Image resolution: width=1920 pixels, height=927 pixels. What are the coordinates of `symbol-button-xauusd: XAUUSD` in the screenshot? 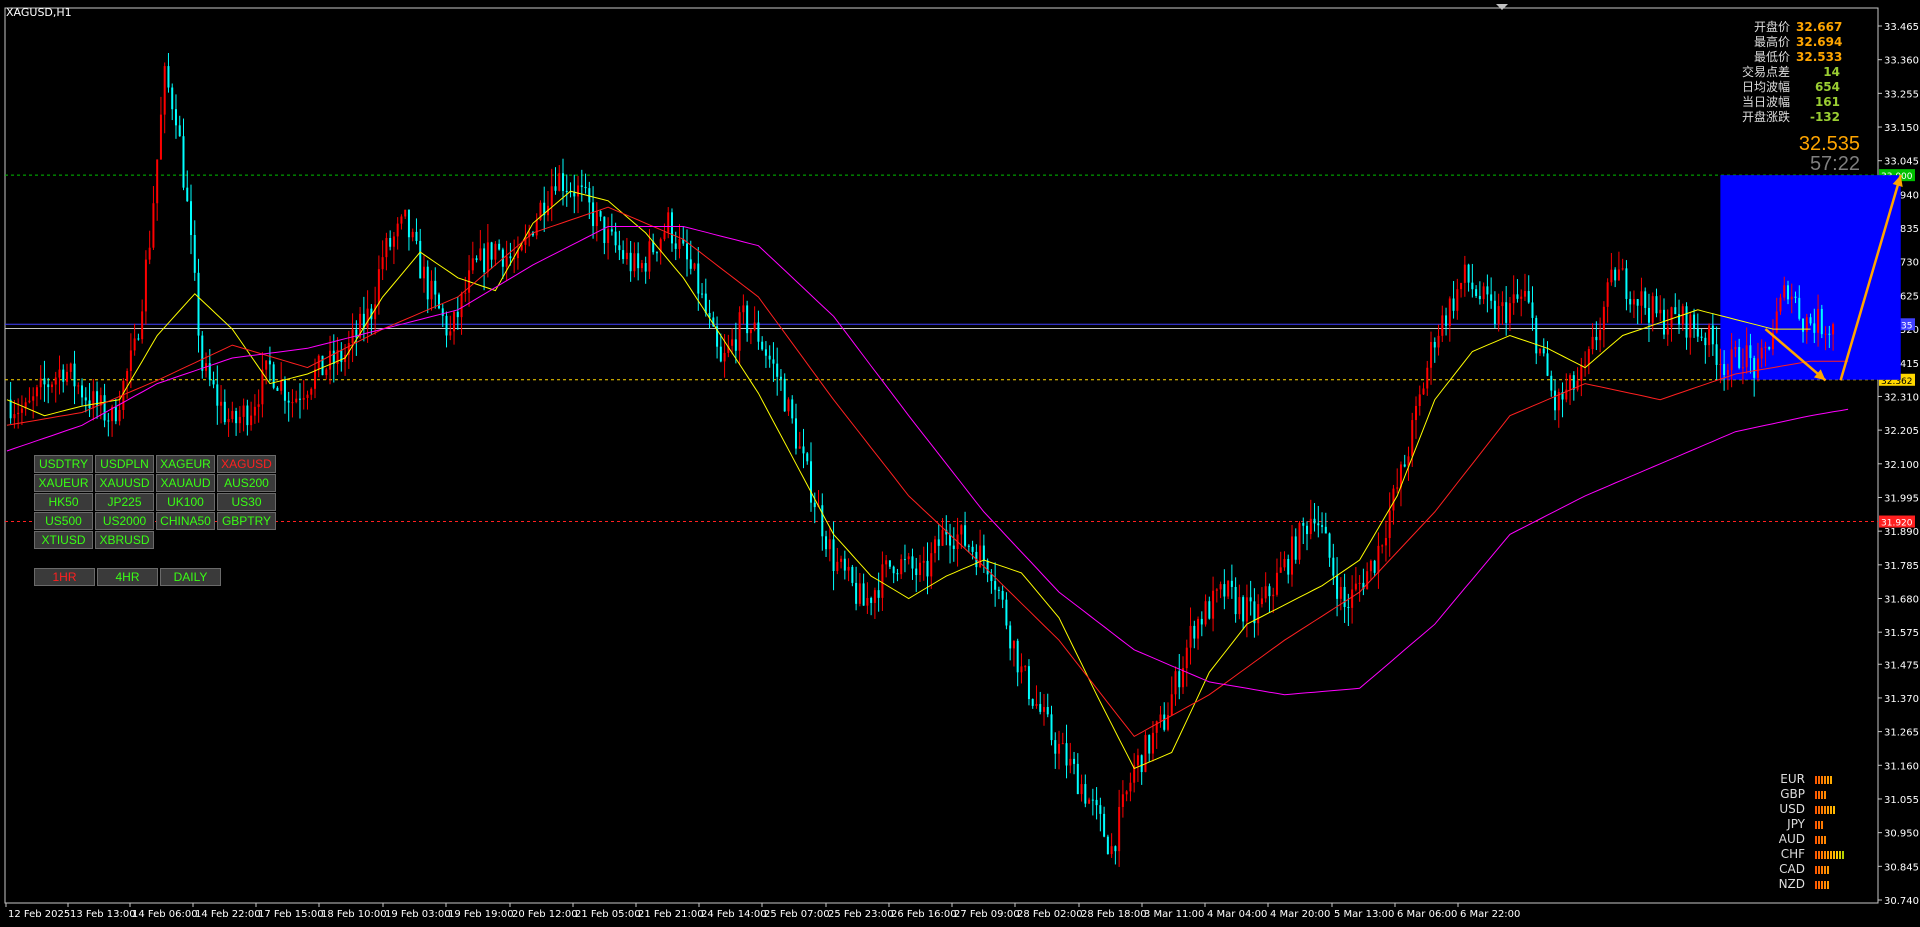 It's located at (124, 483).